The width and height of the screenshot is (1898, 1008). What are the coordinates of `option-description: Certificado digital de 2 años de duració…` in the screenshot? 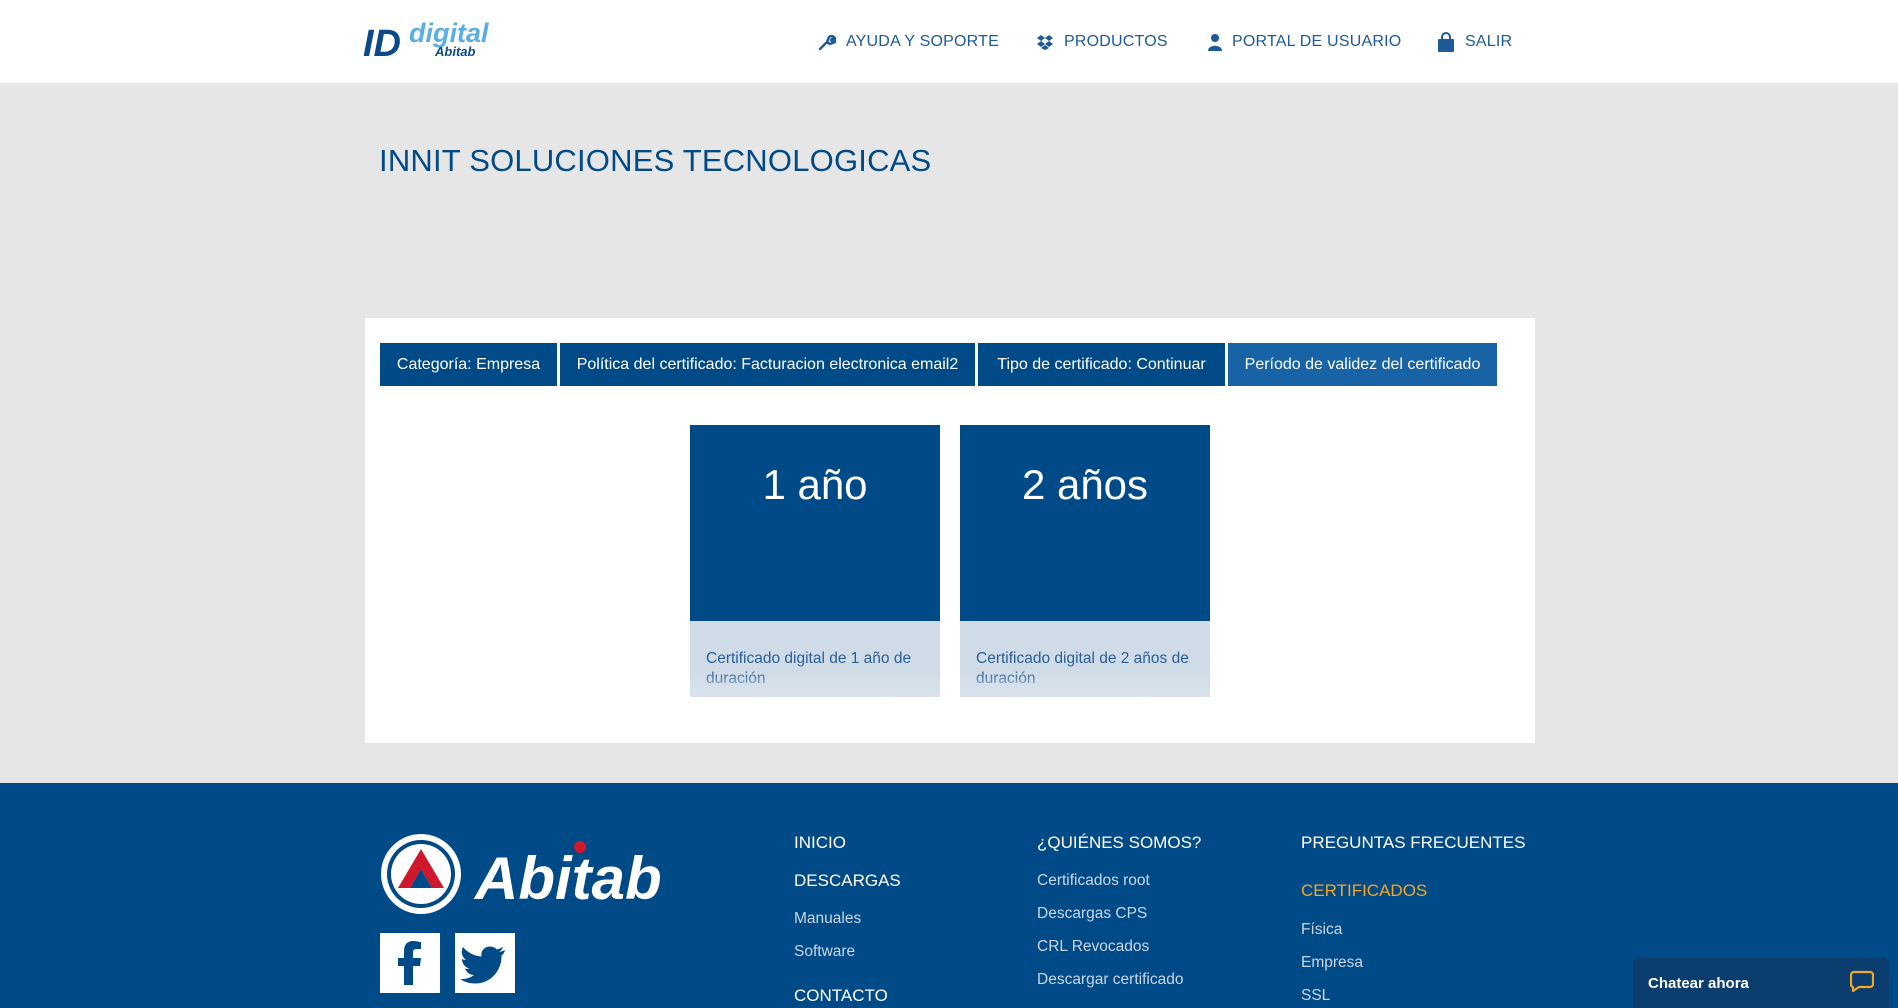 It's located at (1085, 659).